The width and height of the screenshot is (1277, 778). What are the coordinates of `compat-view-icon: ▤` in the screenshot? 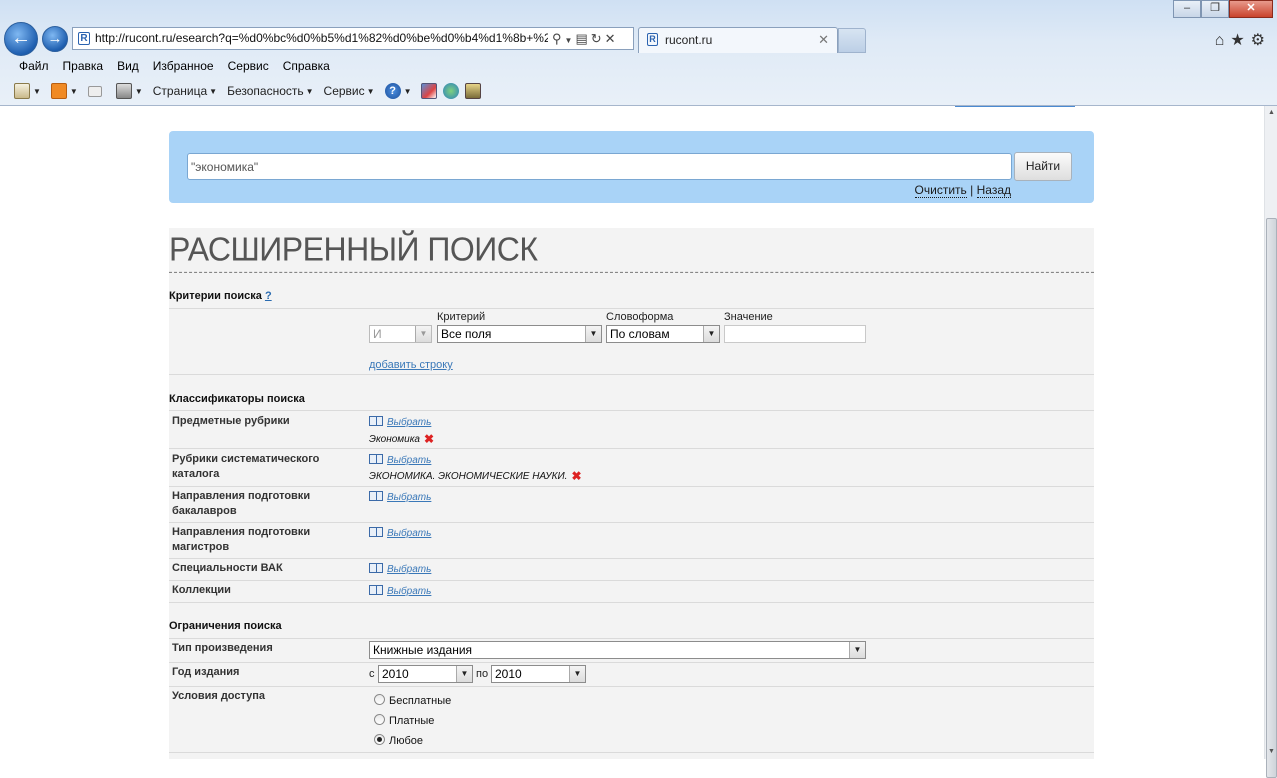 It's located at (582, 38).